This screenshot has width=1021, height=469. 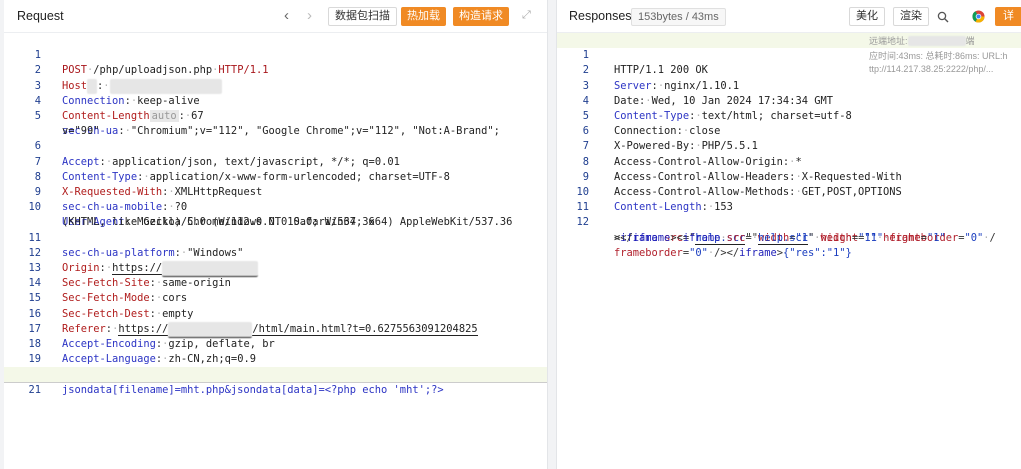 I want to click on remote-address-info: 远端地址:xxxxxx端, so click(x=922, y=41).